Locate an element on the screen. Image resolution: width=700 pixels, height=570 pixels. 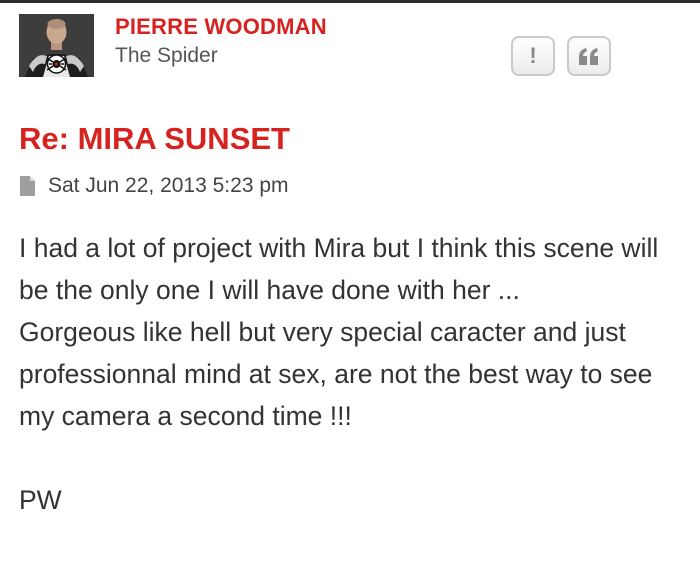
post-date-row: Sat Jun 22, 2013 5:23 pm is located at coordinates (154, 186).